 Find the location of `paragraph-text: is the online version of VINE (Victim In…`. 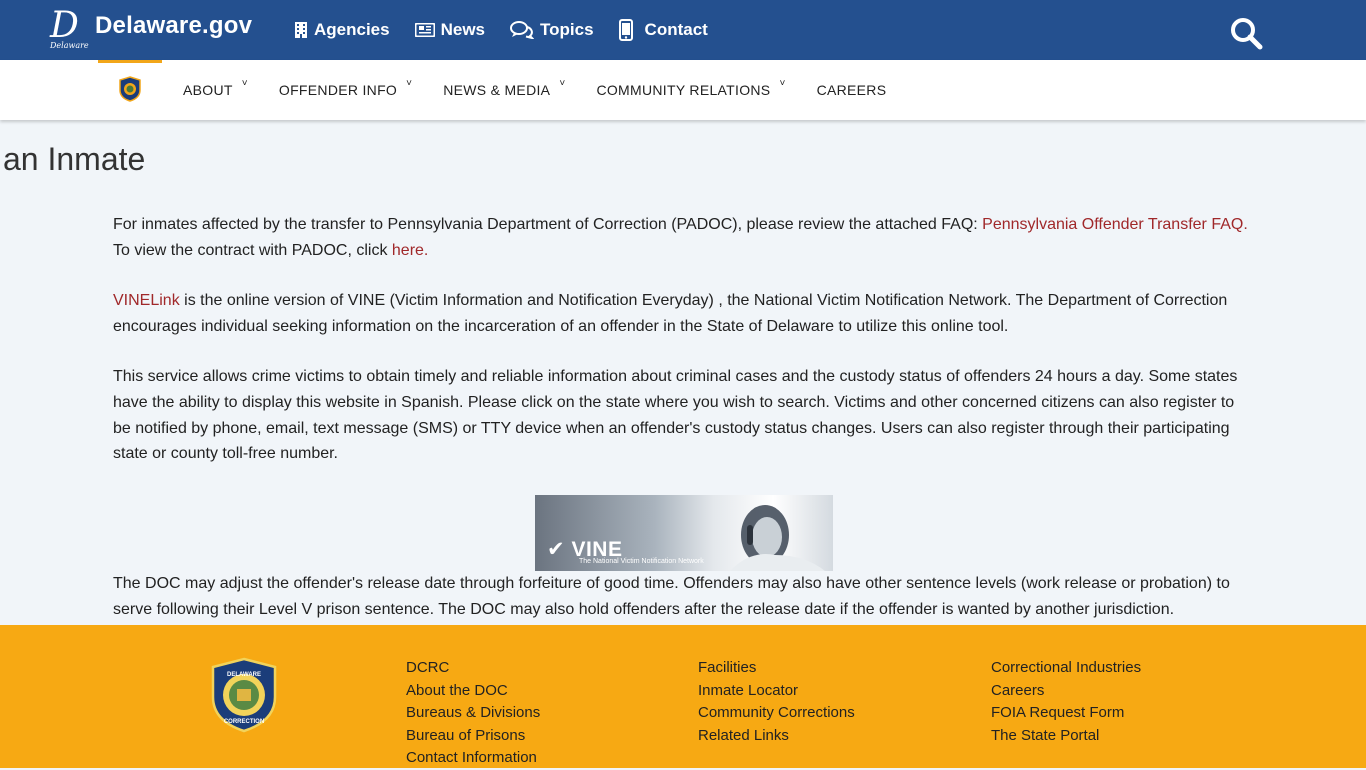

paragraph-text: is the online version of VINE (Victim In… is located at coordinates (670, 313).